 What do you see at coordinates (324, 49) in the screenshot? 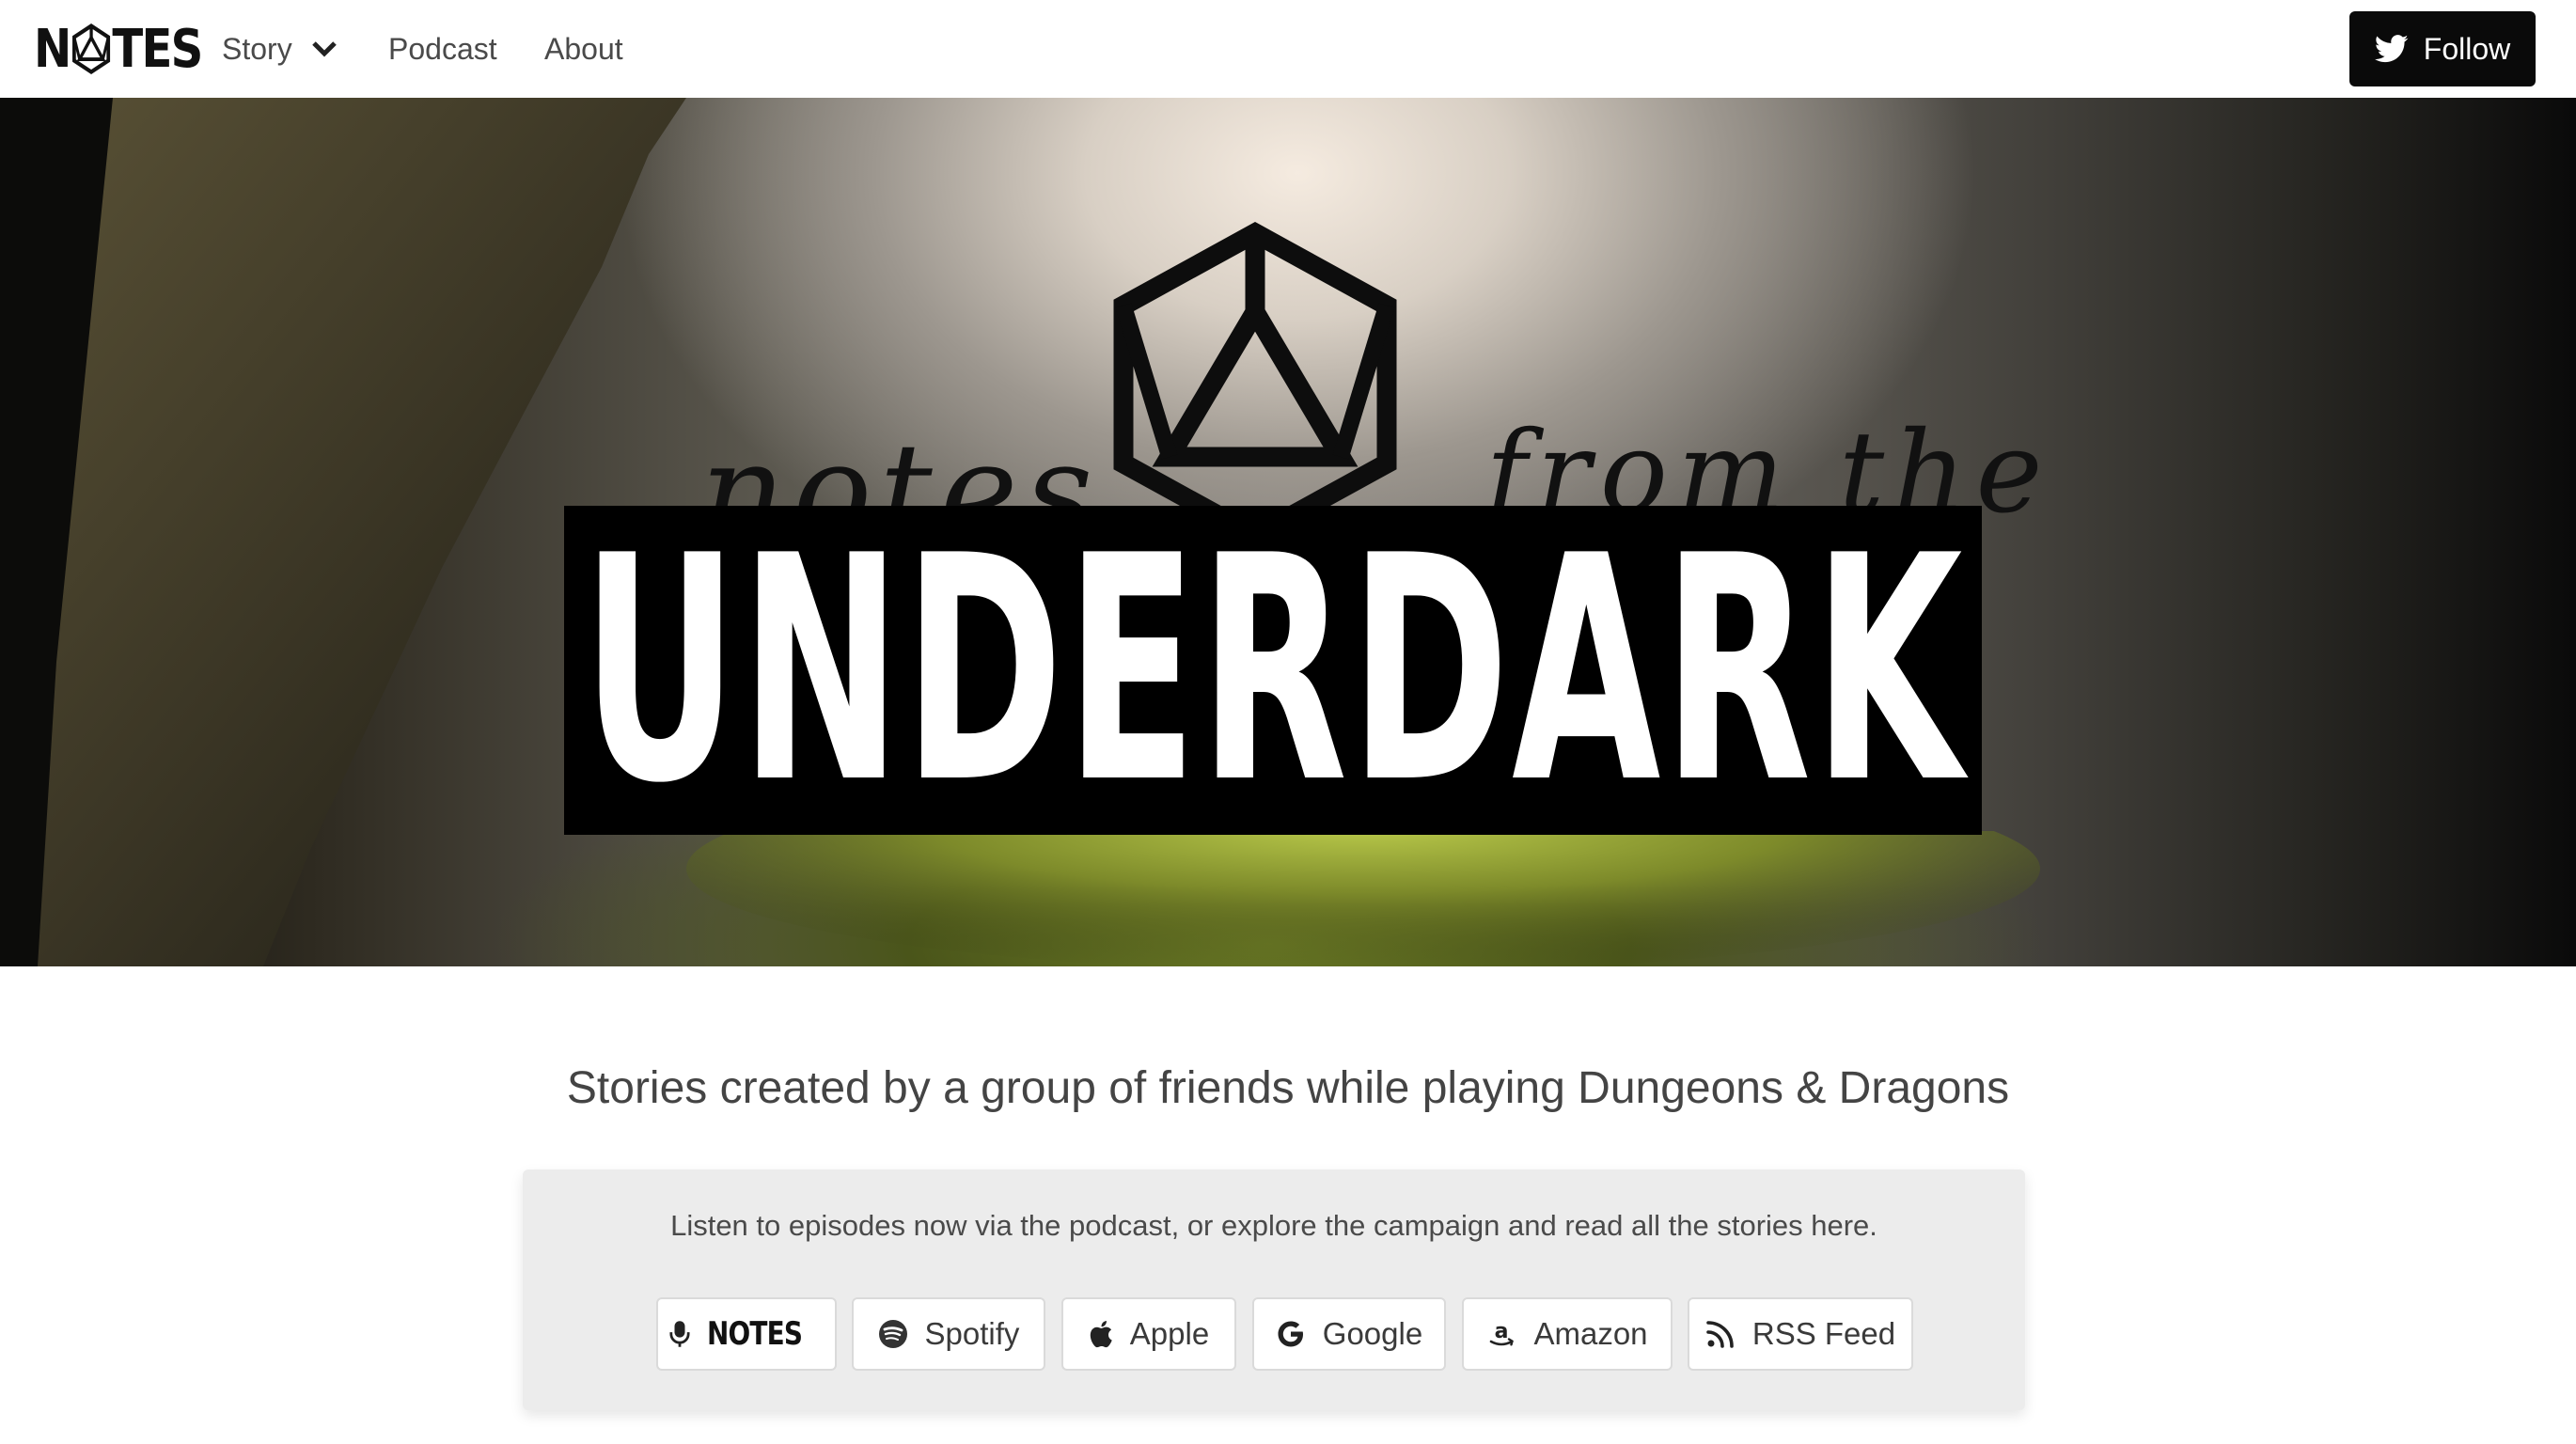
I see `chevron-down-icon` at bounding box center [324, 49].